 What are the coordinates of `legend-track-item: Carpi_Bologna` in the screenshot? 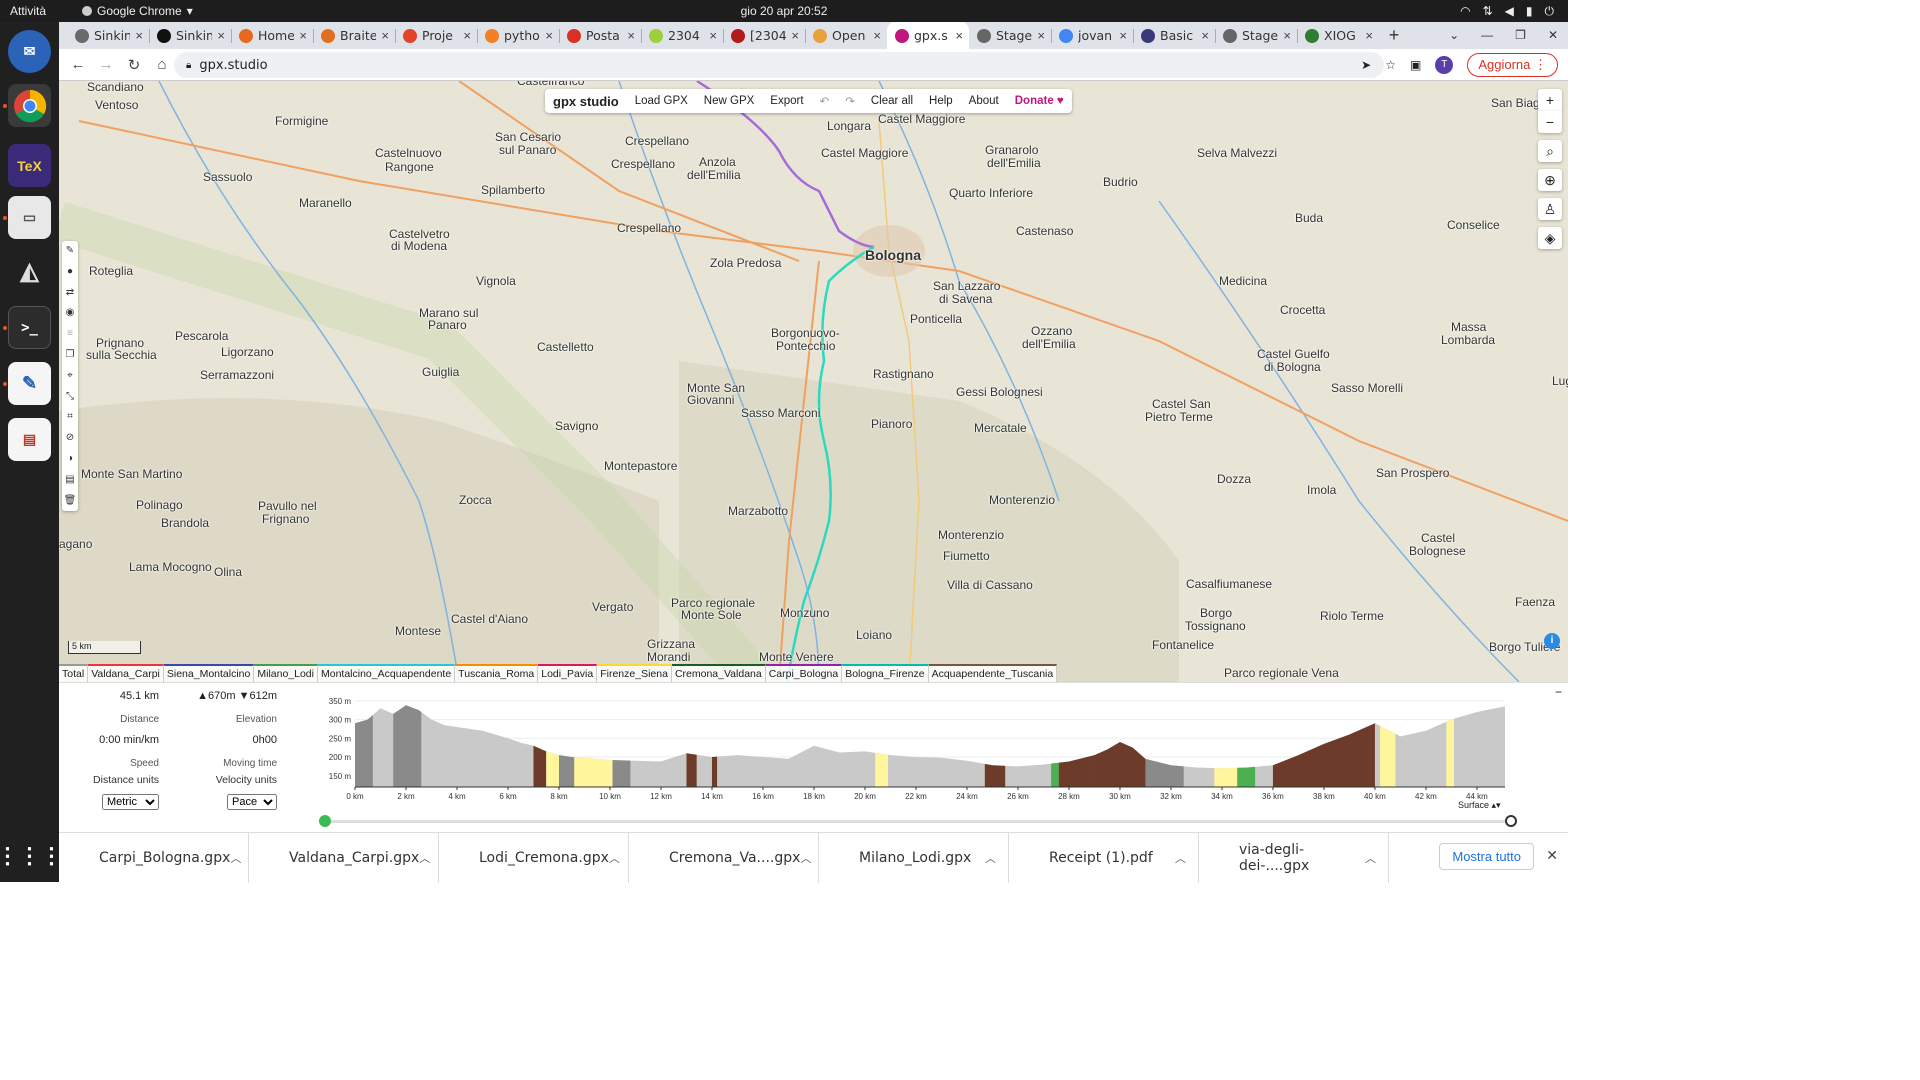 It's located at (804, 673).